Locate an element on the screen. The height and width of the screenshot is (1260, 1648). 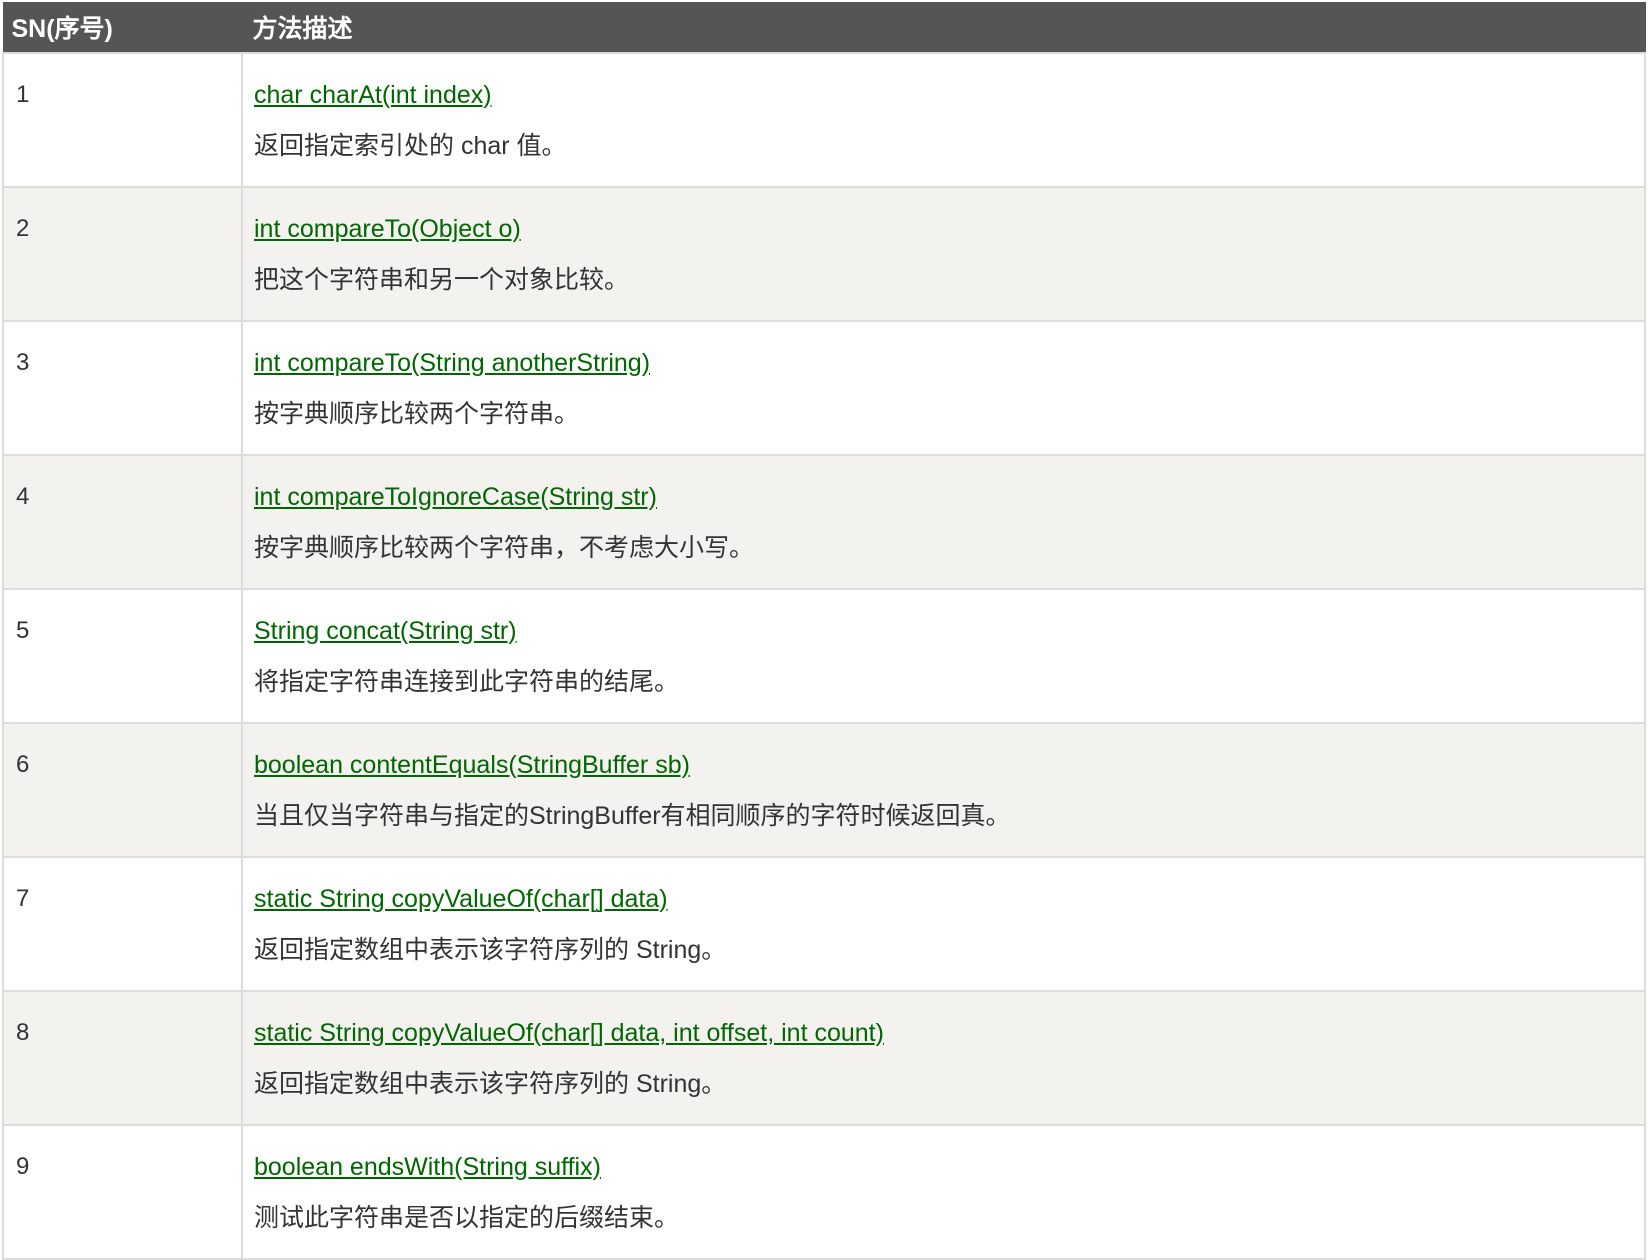
method-link: boolean endsWith(String suffix) is located at coordinates (427, 1167).